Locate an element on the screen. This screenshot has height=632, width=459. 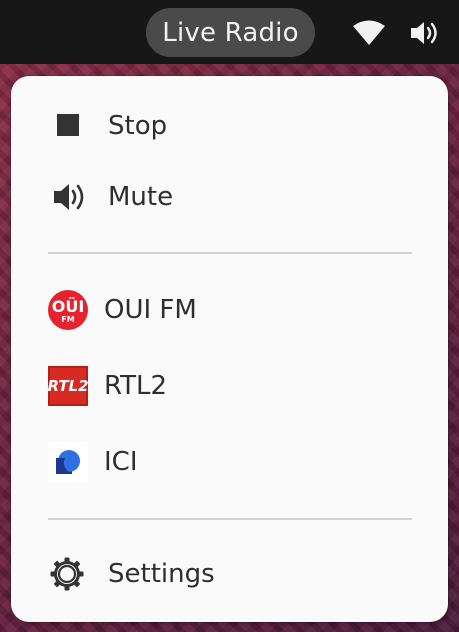
oui-fm-logo: OÜI FM is located at coordinates (68, 310).